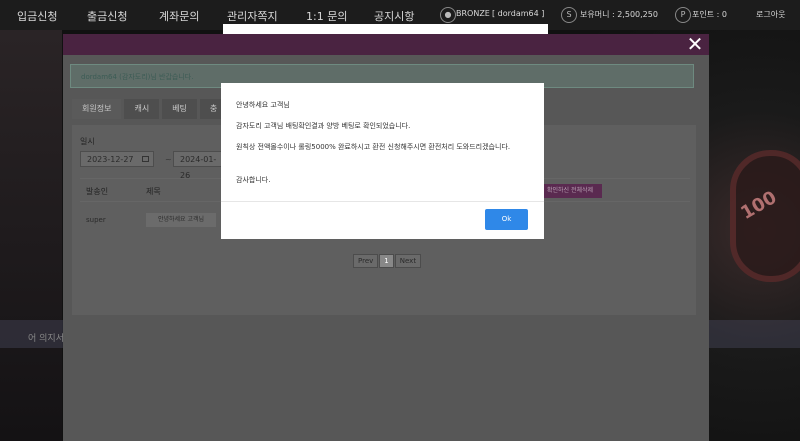 This screenshot has width=800, height=441. I want to click on backdrop-stripe-text: 어 의지서, so click(46, 339).